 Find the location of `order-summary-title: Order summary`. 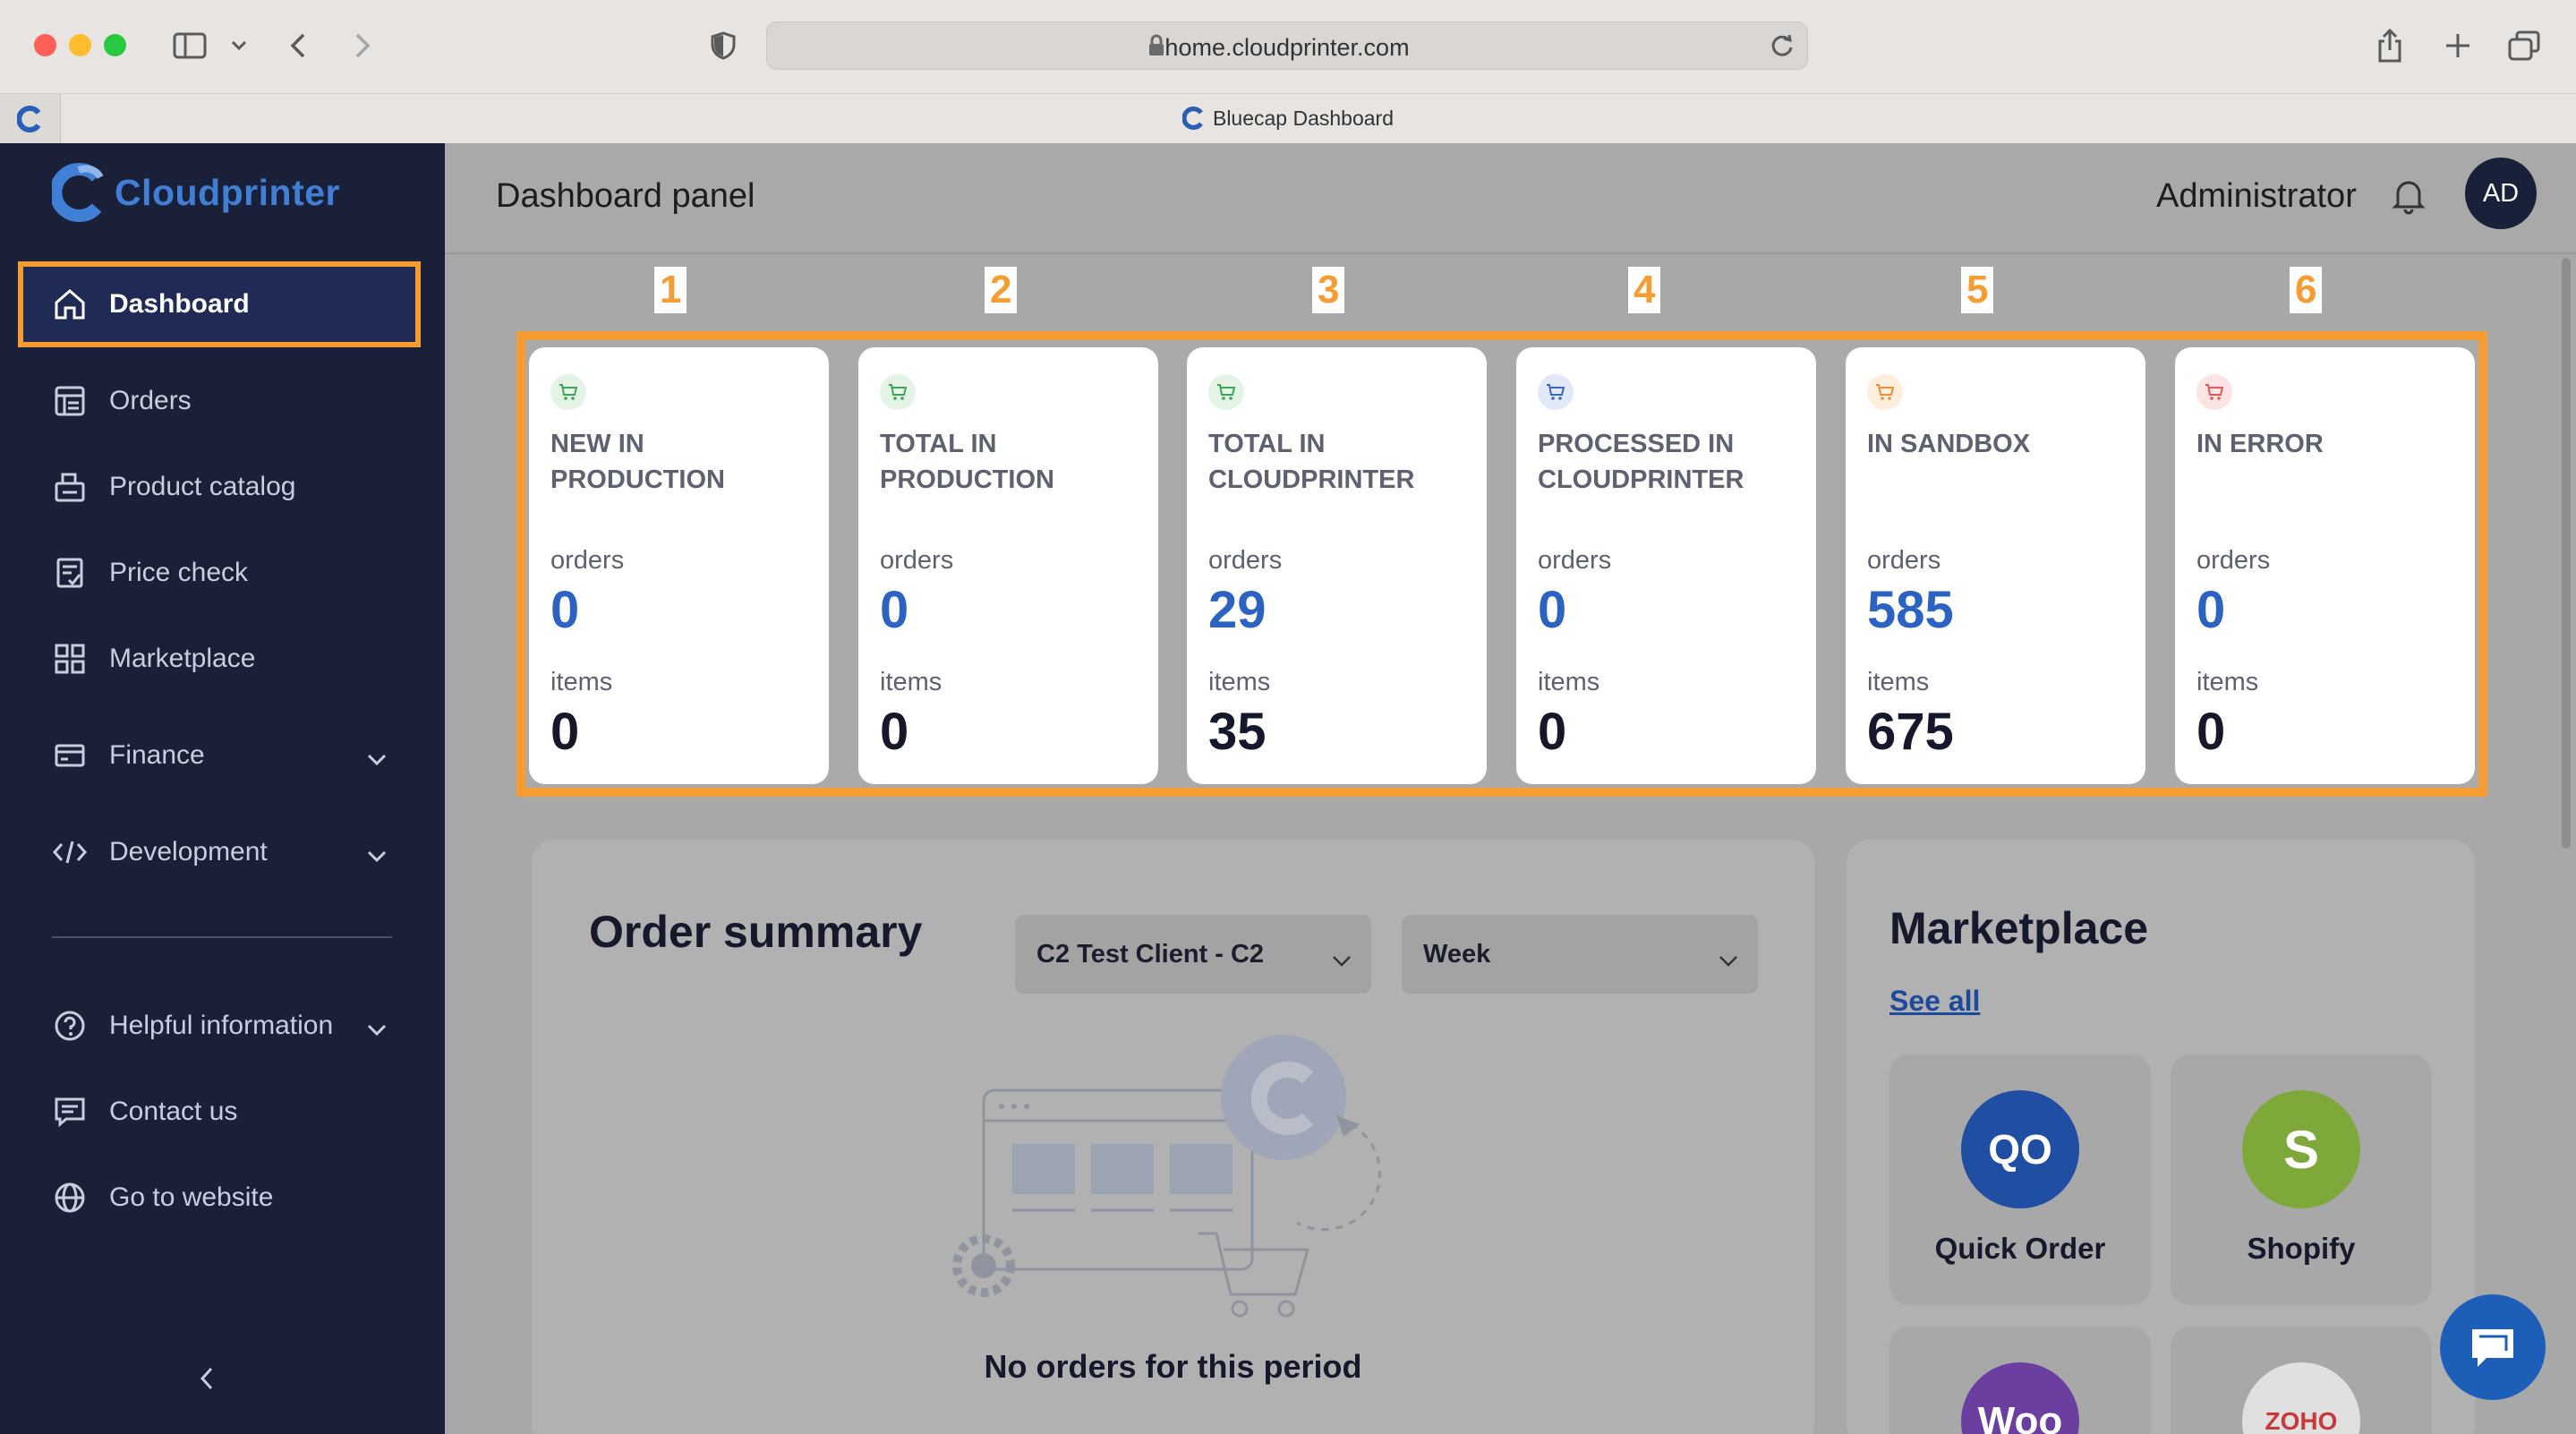

order-summary-title: Order summary is located at coordinates (756, 932).